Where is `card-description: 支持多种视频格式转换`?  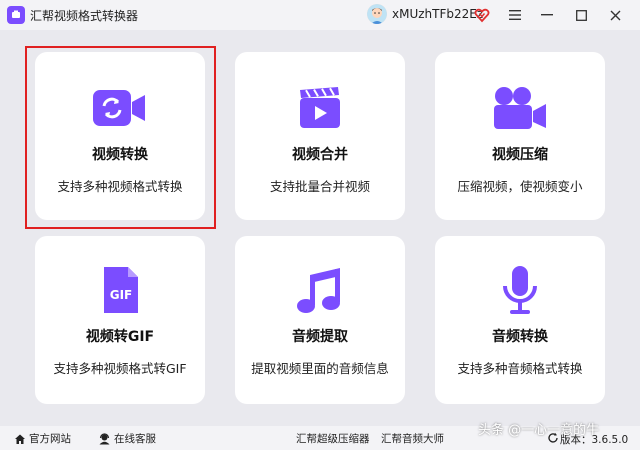 card-description: 支持多种视频格式转换 is located at coordinates (120, 186).